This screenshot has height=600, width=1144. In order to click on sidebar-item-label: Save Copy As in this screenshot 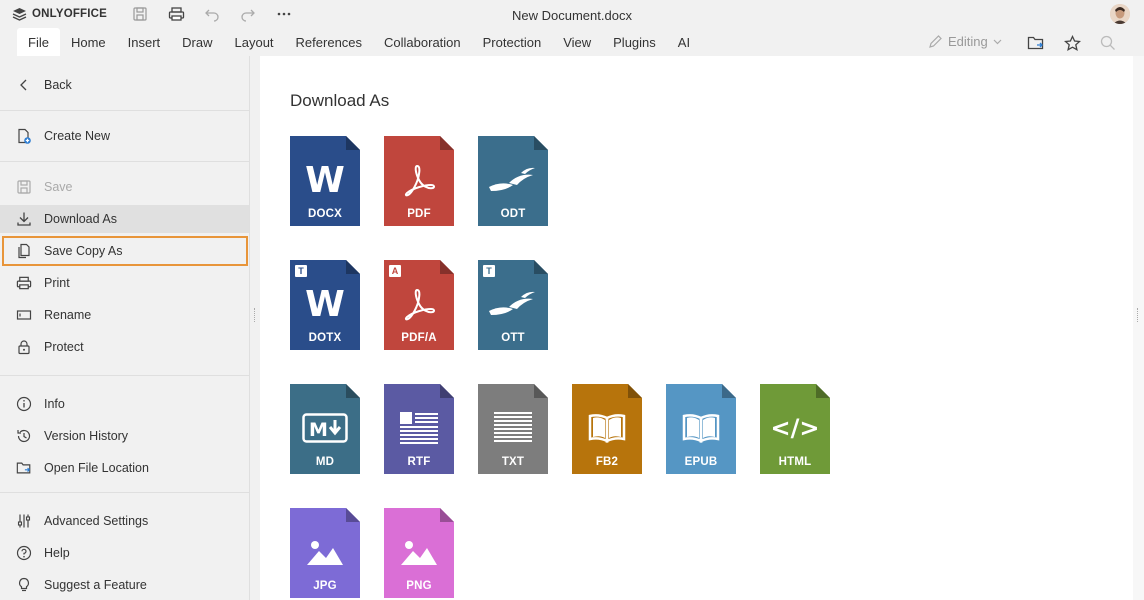, I will do `click(83, 251)`.